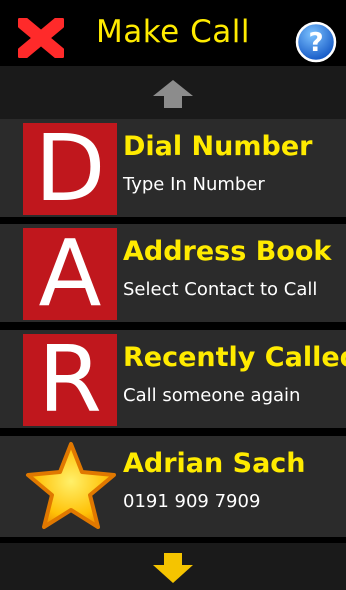  What do you see at coordinates (70, 274) in the screenshot?
I see `letter-tile: A` at bounding box center [70, 274].